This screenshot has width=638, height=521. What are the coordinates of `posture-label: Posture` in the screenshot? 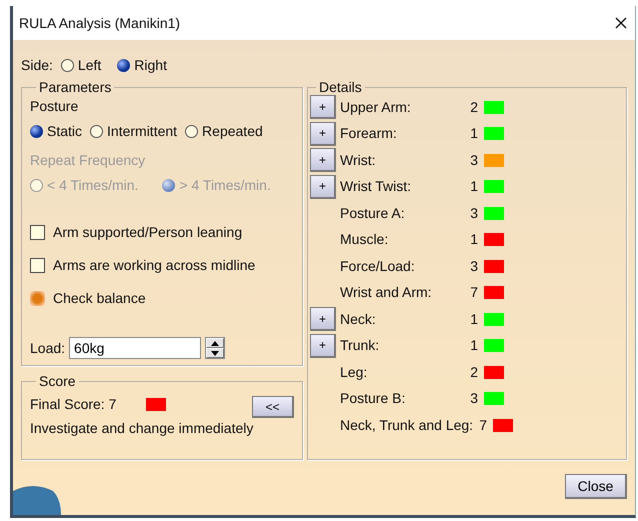 It's located at (55, 106).